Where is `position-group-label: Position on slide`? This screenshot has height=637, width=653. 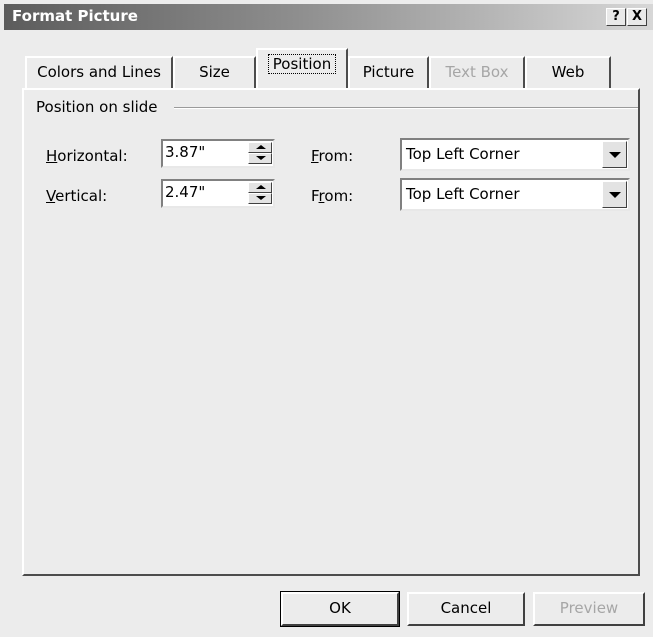
position-group-label: Position on slide is located at coordinates (100, 107).